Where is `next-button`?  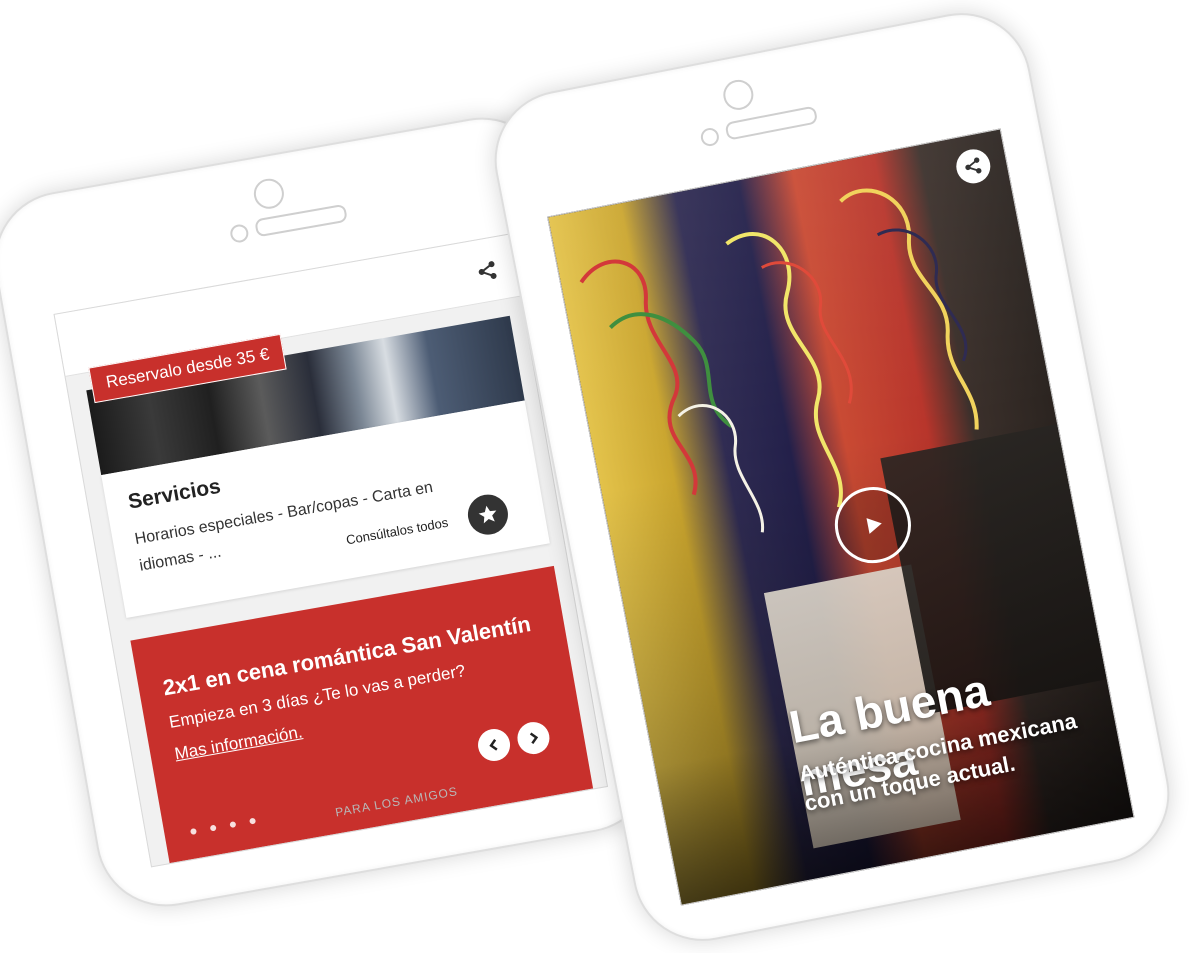 next-button is located at coordinates (533, 738).